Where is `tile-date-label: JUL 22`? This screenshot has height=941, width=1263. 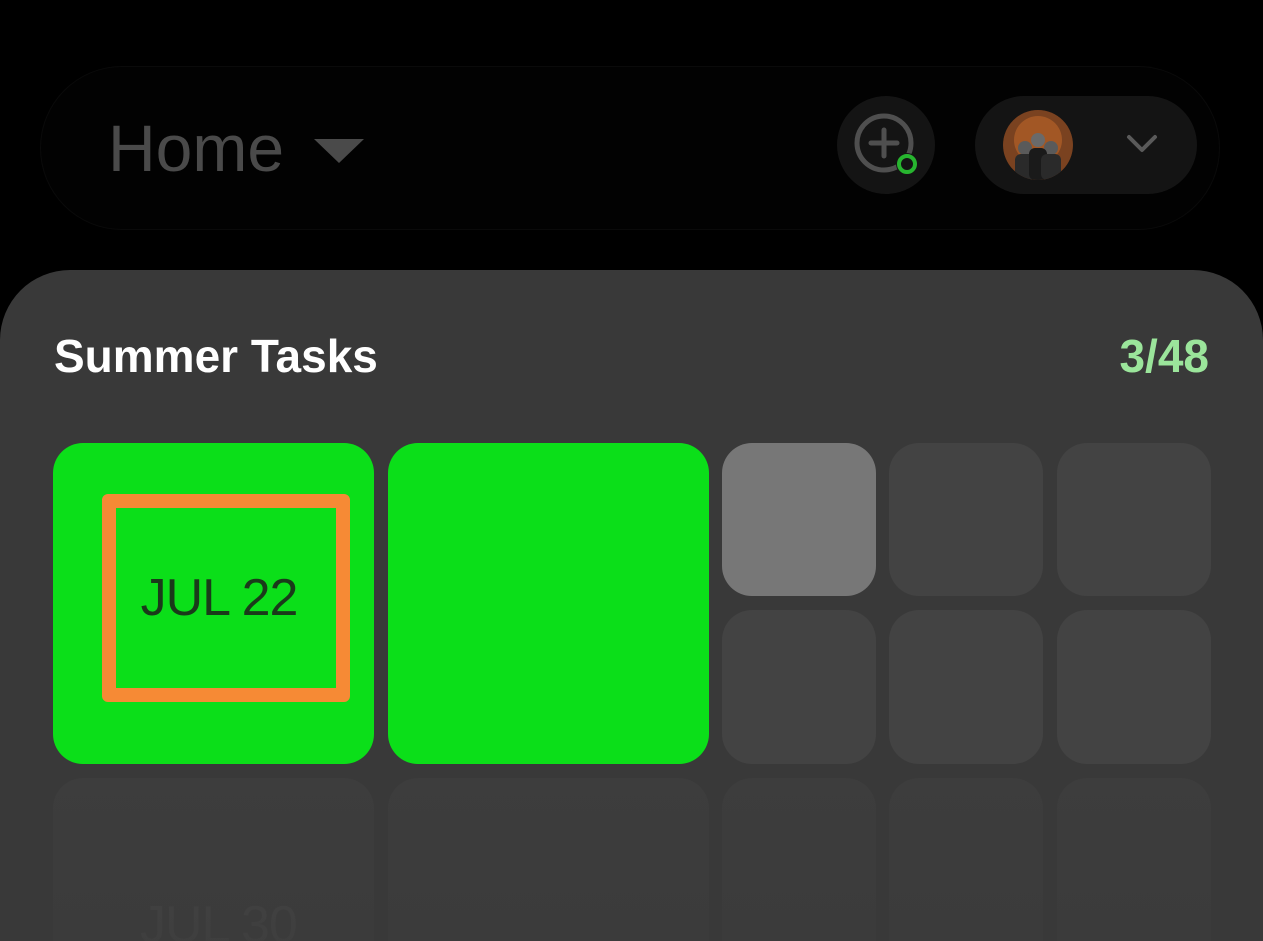
tile-date-label: JUL 22 is located at coordinates (219, 598).